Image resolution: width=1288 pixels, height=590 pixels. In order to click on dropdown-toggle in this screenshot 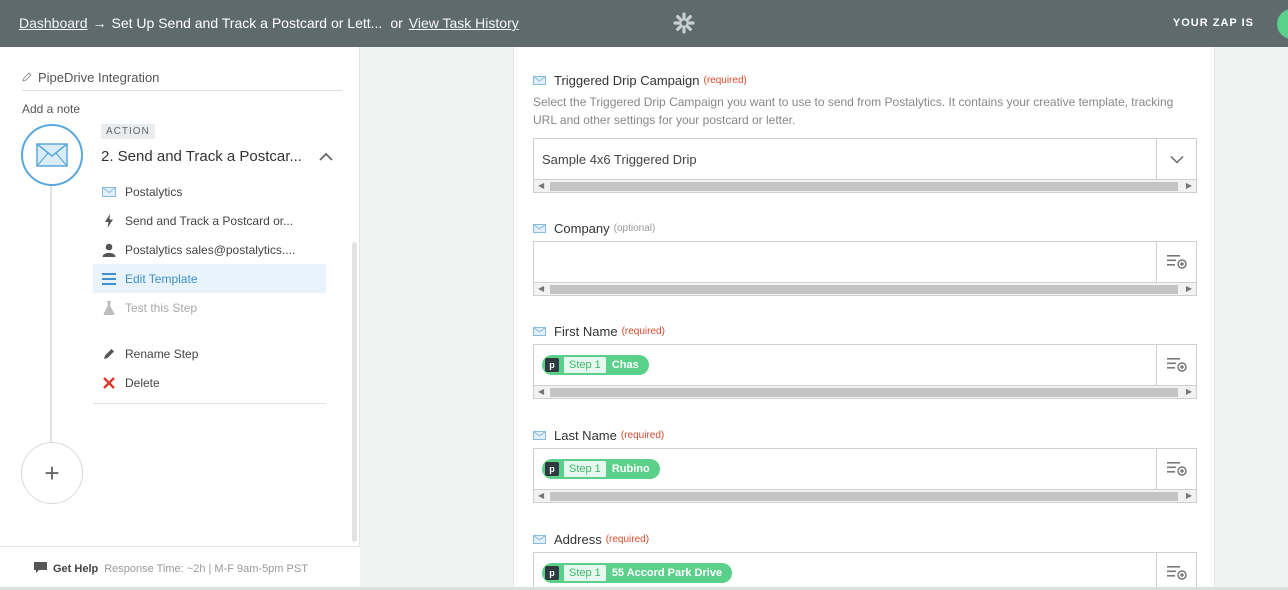, I will do `click(1176, 159)`.